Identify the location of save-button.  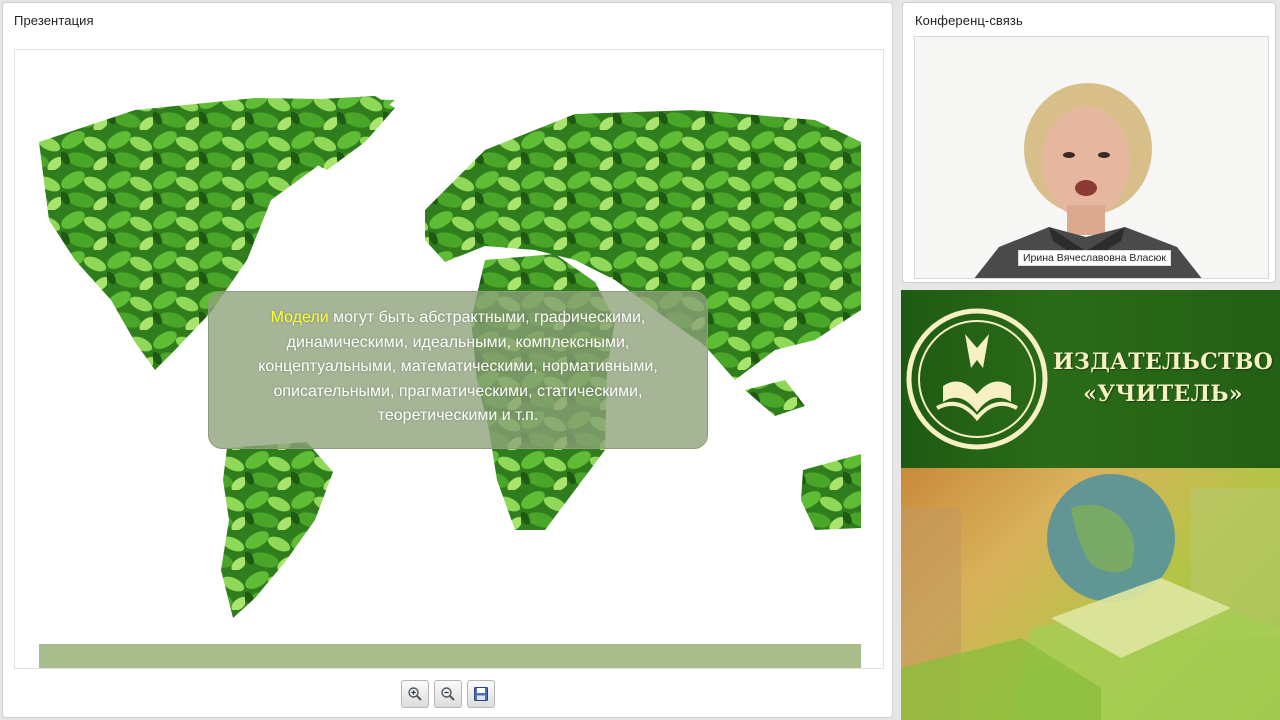
(481, 694).